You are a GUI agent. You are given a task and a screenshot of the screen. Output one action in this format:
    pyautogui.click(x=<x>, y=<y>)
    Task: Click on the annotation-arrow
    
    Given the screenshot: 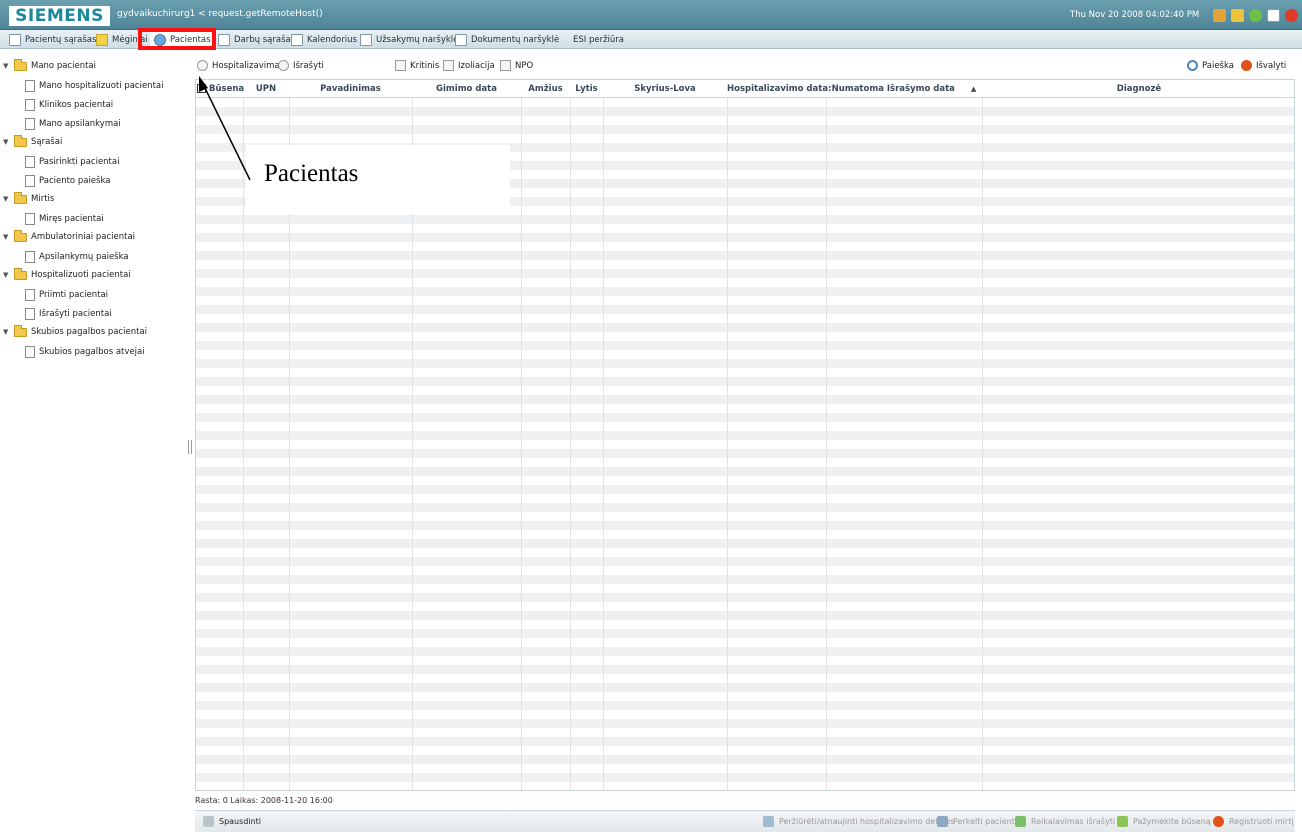 What is the action you would take?
    pyautogui.click(x=225, y=128)
    